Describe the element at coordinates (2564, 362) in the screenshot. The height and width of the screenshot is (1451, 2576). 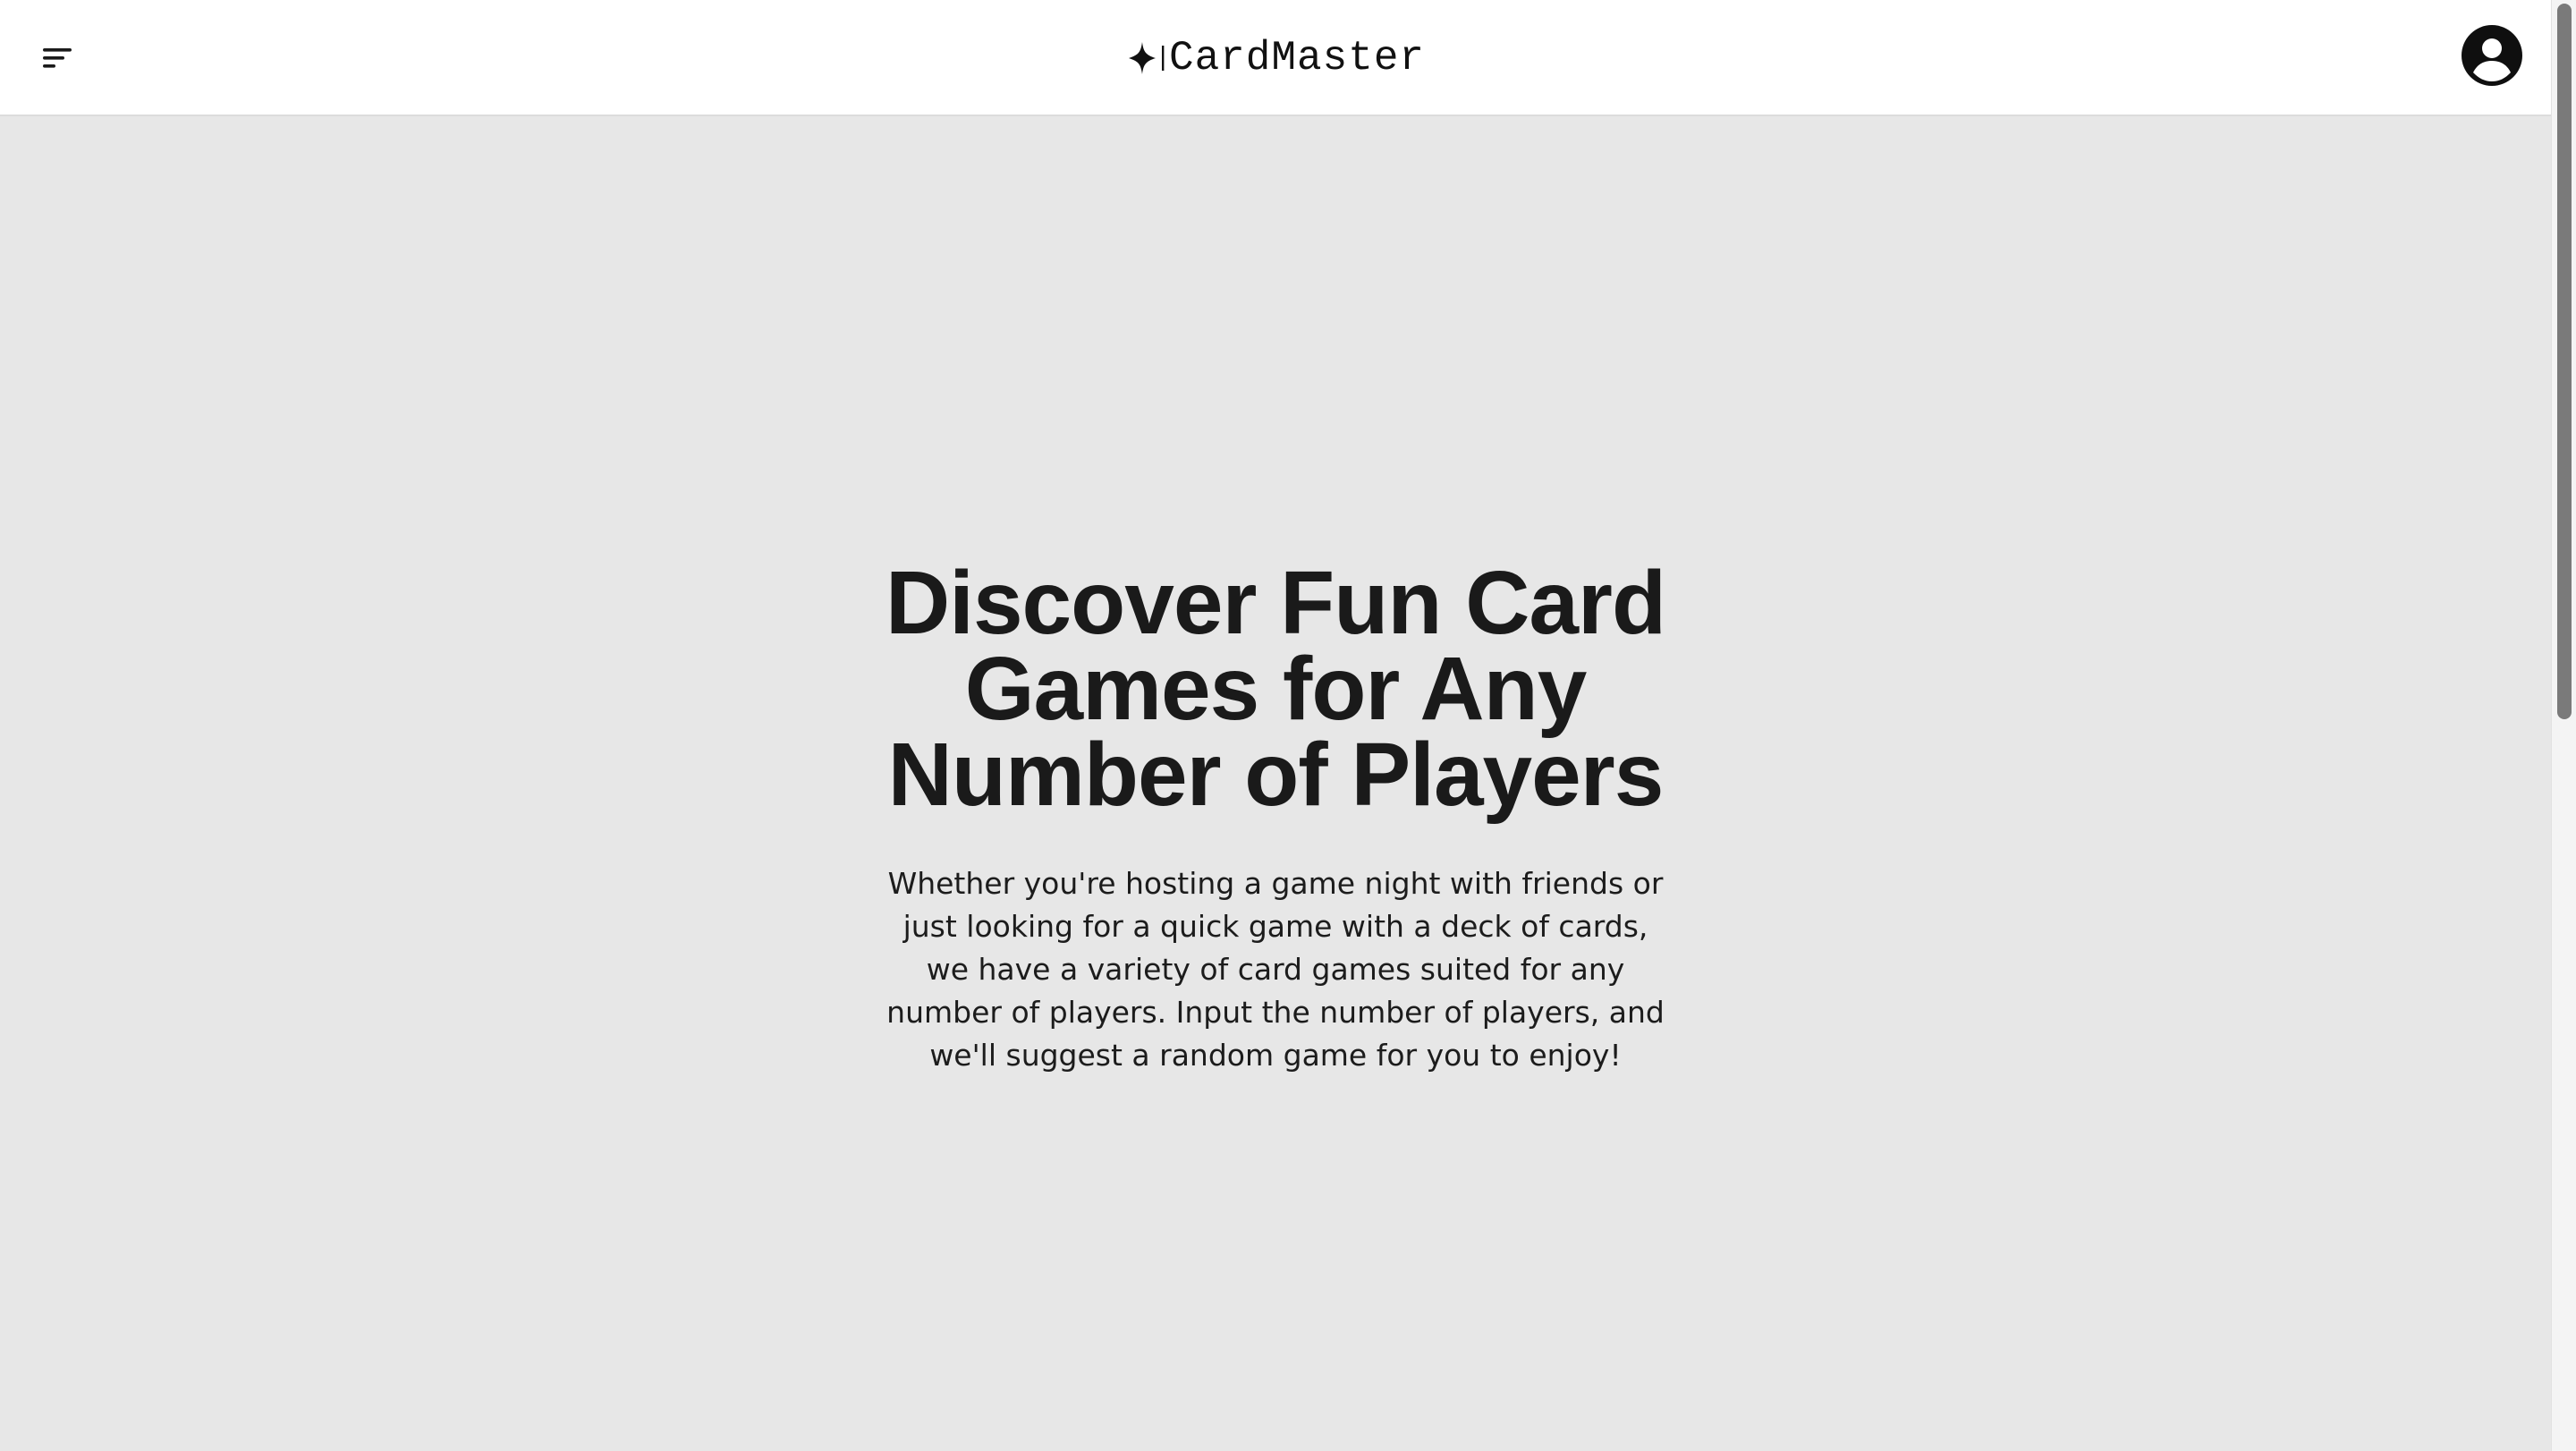
I see `scrollbar-thumb` at that location.